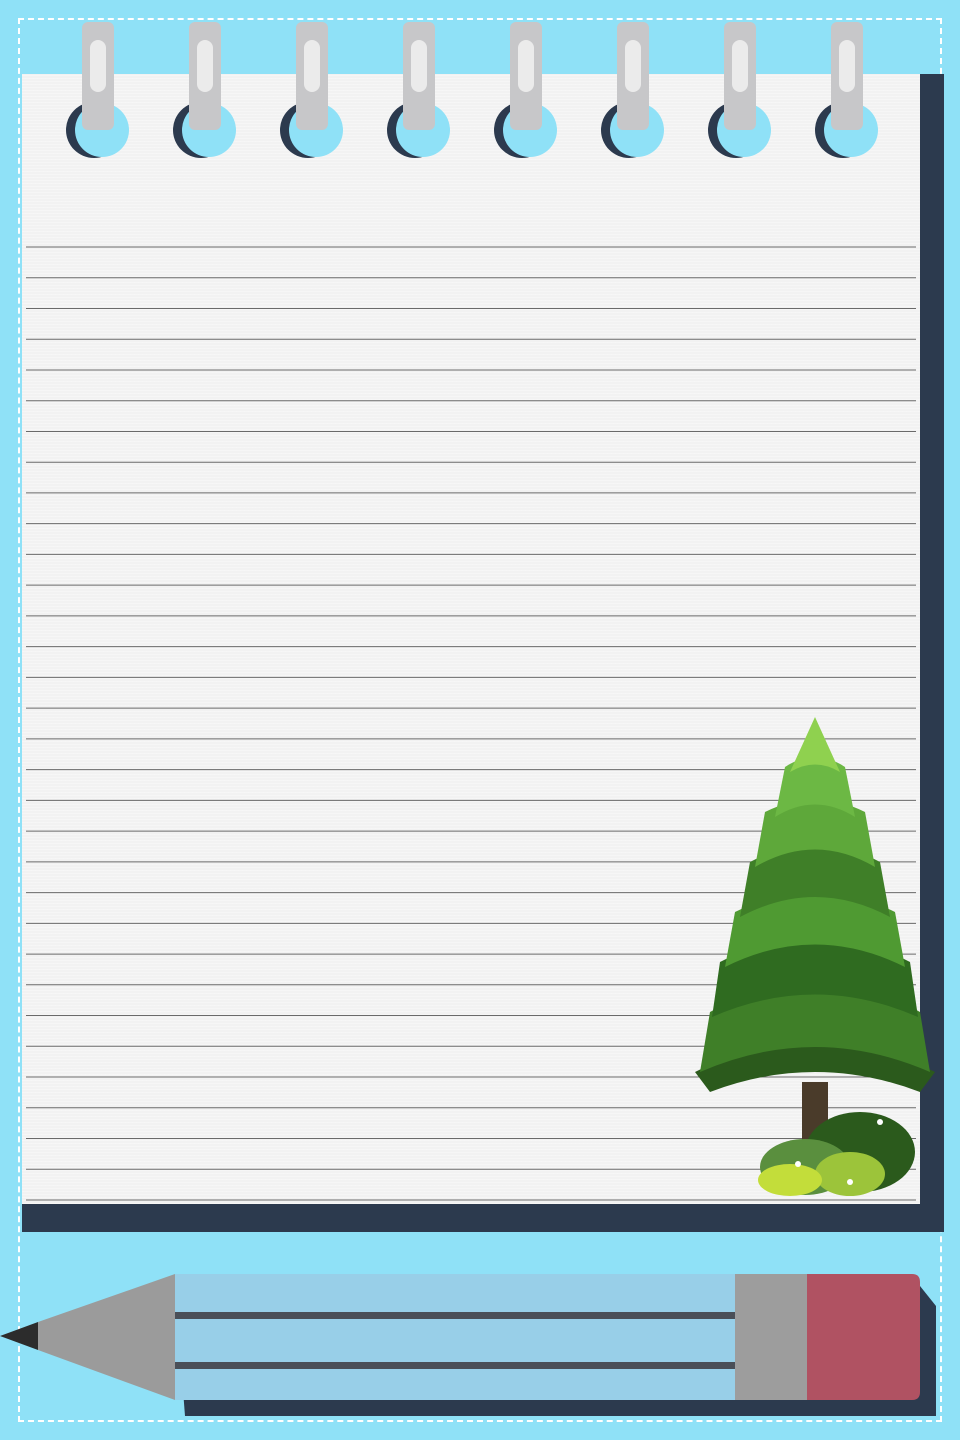 This screenshot has width=960, height=1440. I want to click on pencil-ferrule, so click(771, 1337).